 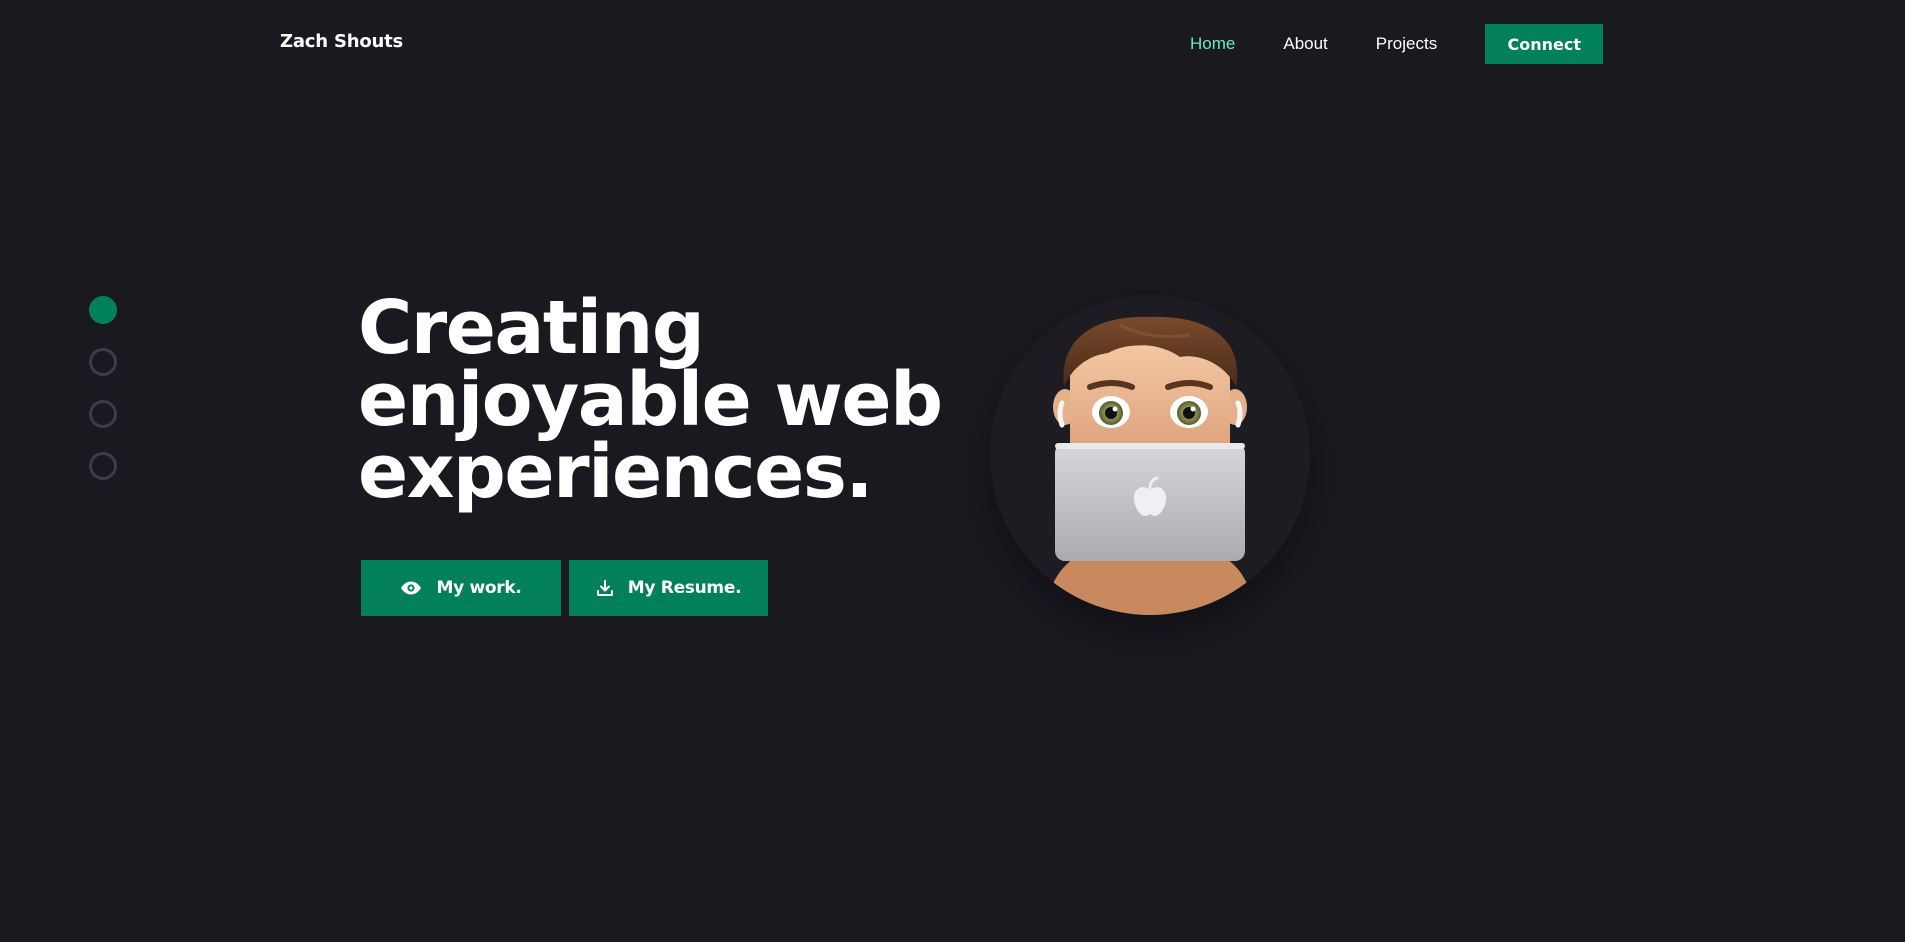 I want to click on hero-headline: Creating enjoyable web experiences., so click(x=668, y=400).